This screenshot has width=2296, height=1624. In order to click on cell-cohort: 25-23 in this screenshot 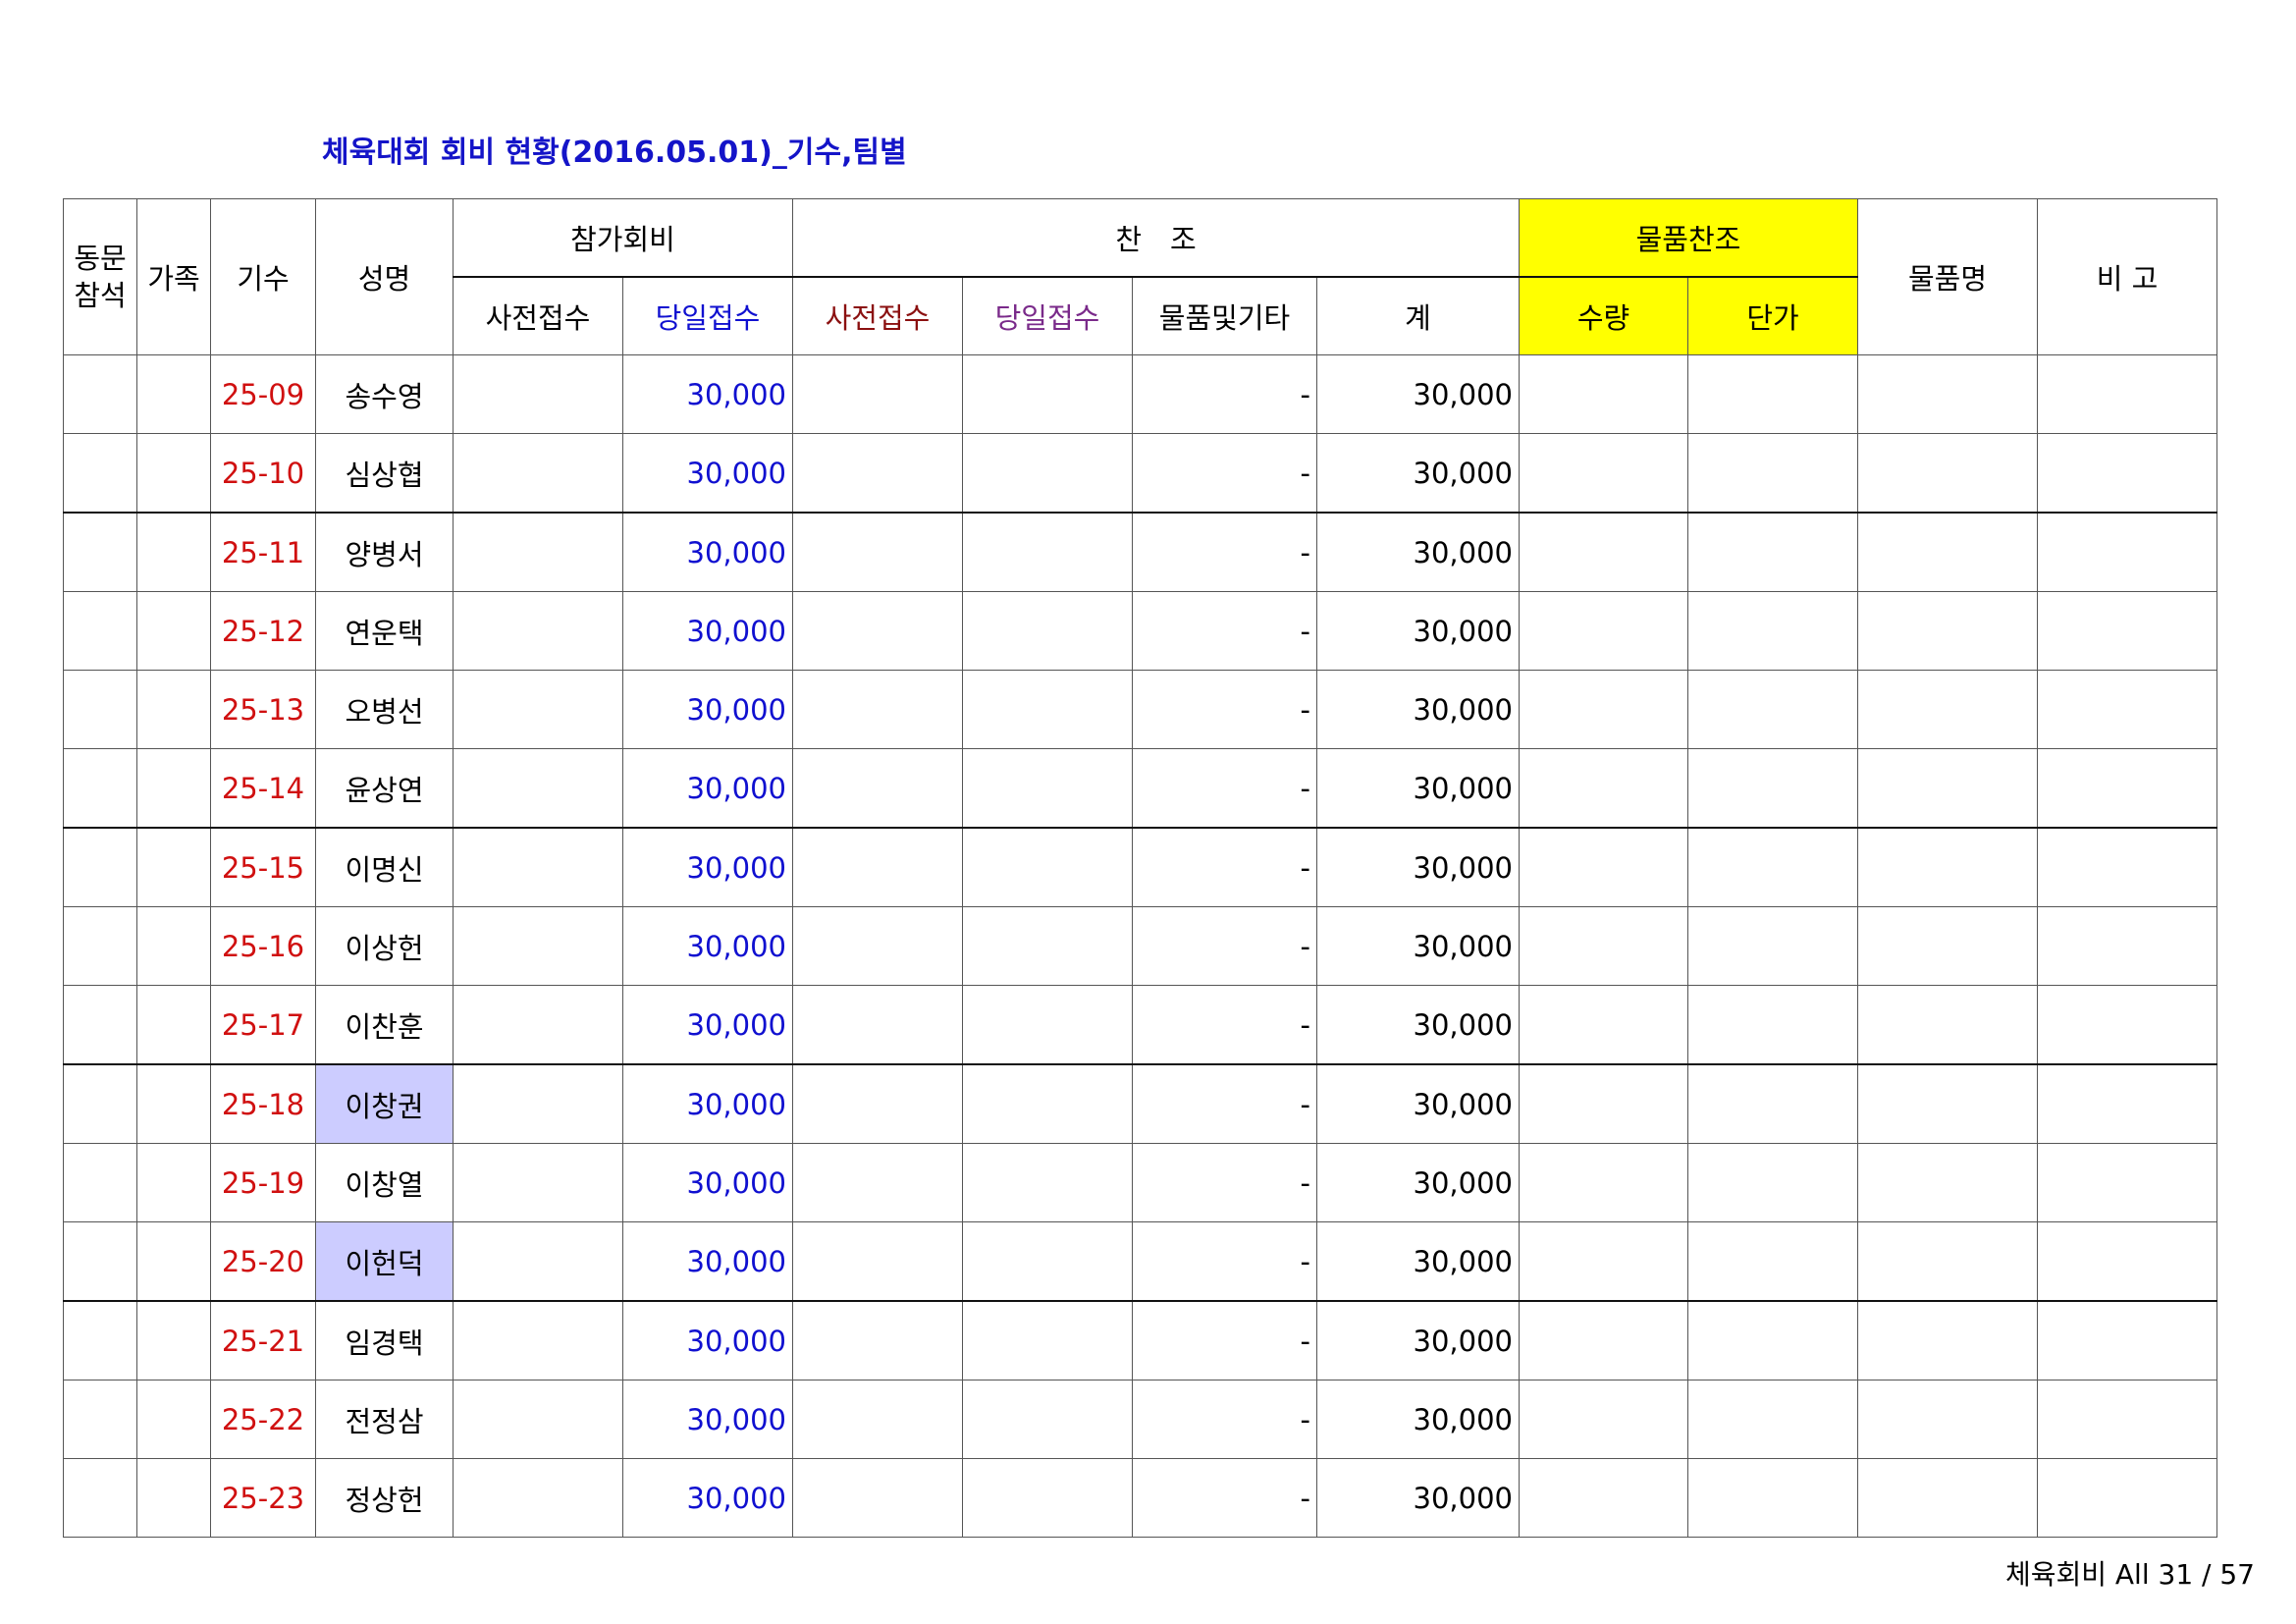, I will do `click(263, 1498)`.